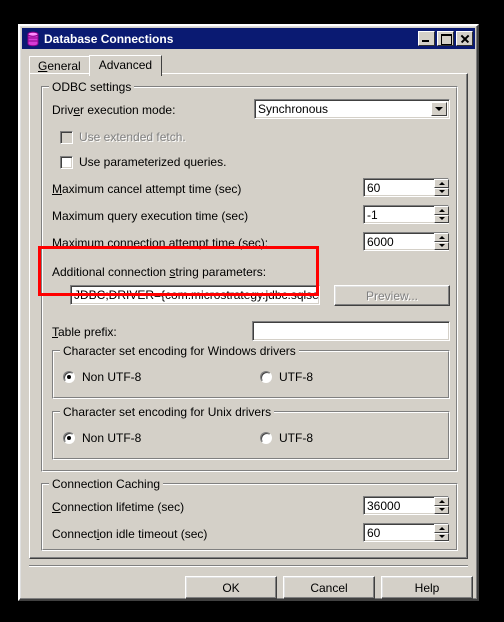  What do you see at coordinates (380, 241) in the screenshot?
I see `max-connection-attempt-value: 6000` at bounding box center [380, 241].